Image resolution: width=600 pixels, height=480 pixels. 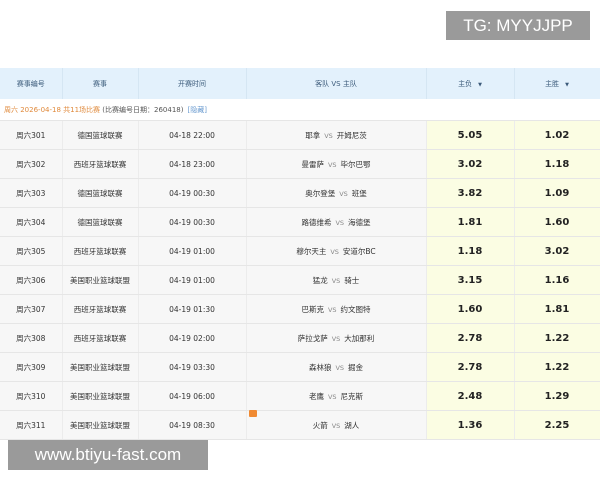 I want to click on match-num: 周六302, so click(x=31, y=164).